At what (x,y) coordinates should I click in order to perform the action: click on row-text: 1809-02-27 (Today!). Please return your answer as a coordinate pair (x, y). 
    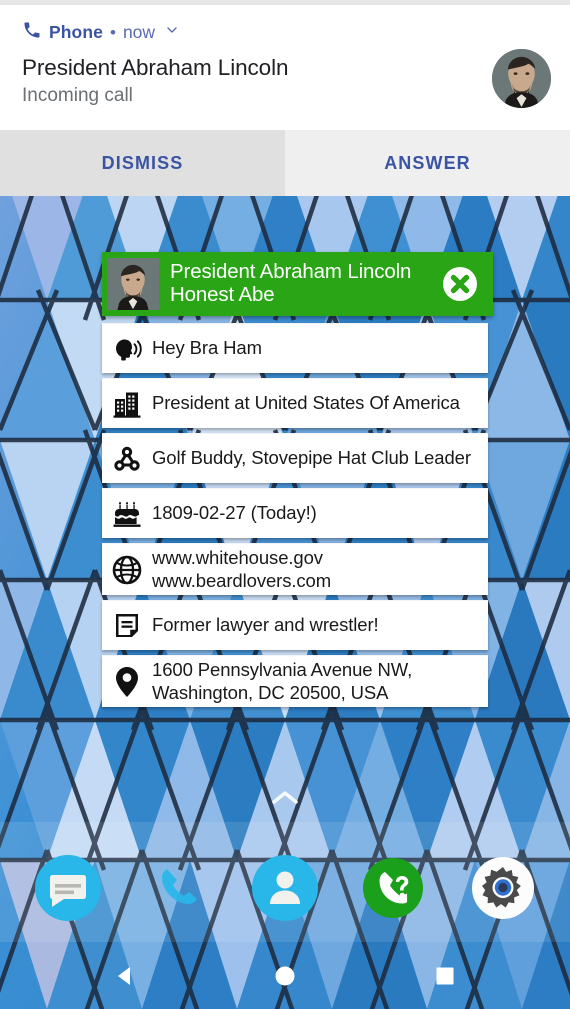
    Looking at the image, I should click on (238, 513).